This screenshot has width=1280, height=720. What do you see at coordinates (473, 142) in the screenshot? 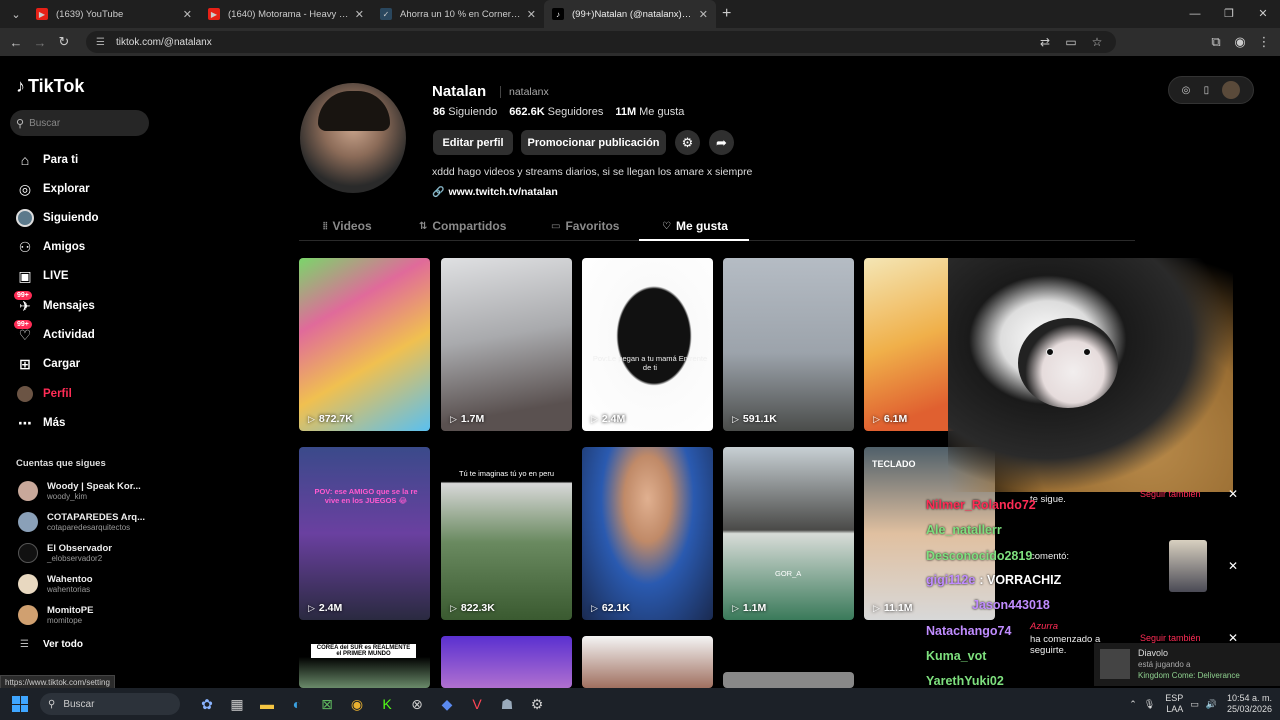
I see `edit-profile-button: Editar perfil` at bounding box center [473, 142].